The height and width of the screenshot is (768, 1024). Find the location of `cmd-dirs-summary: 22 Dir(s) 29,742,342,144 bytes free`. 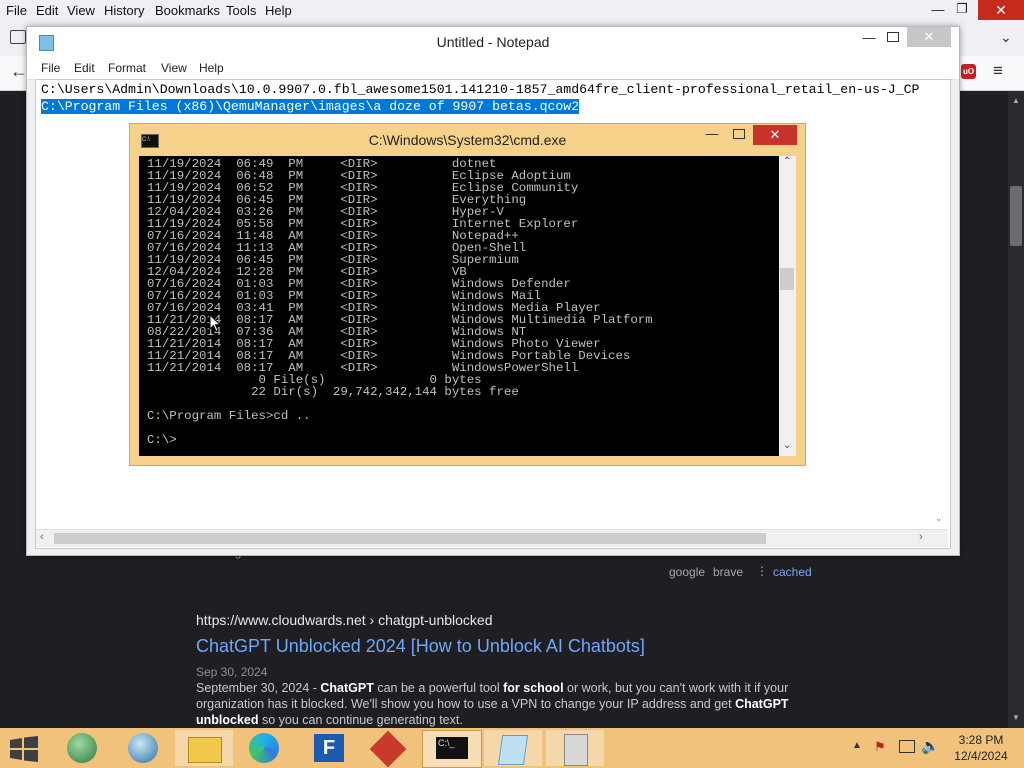

cmd-dirs-summary: 22 Dir(s) 29,742,342,144 bytes free is located at coordinates (333, 392).